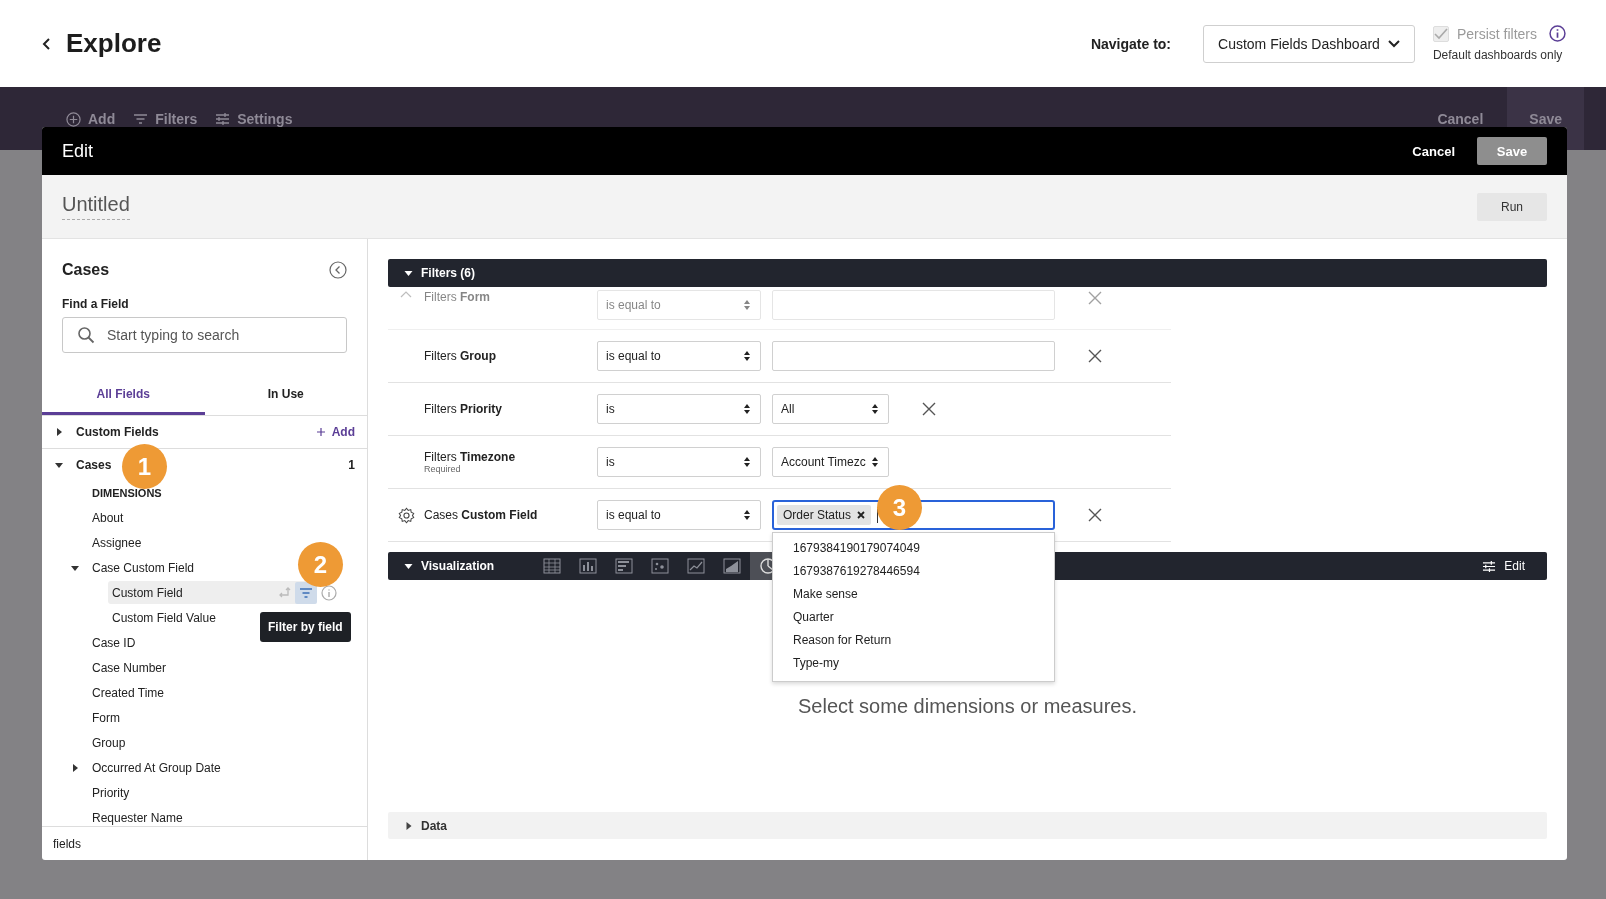 This screenshot has width=1606, height=899. Describe the element at coordinates (1496, 33) in the screenshot. I see `persist-label: Persist filters` at that location.